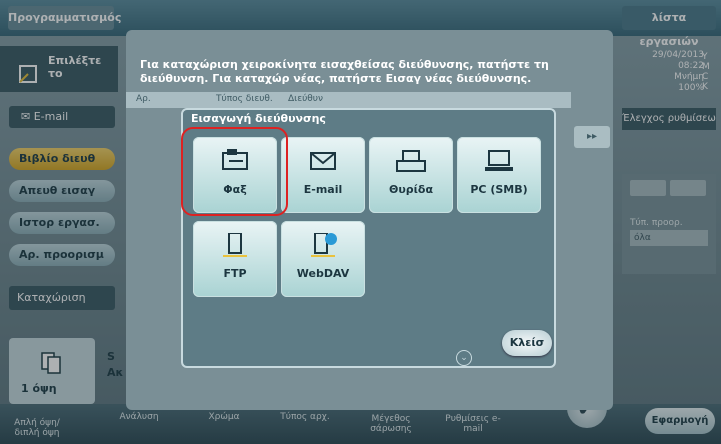 Image resolution: width=721 pixels, height=444 pixels. Describe the element at coordinates (323, 189) in the screenshot. I see `option-email-label: E-mail` at that location.